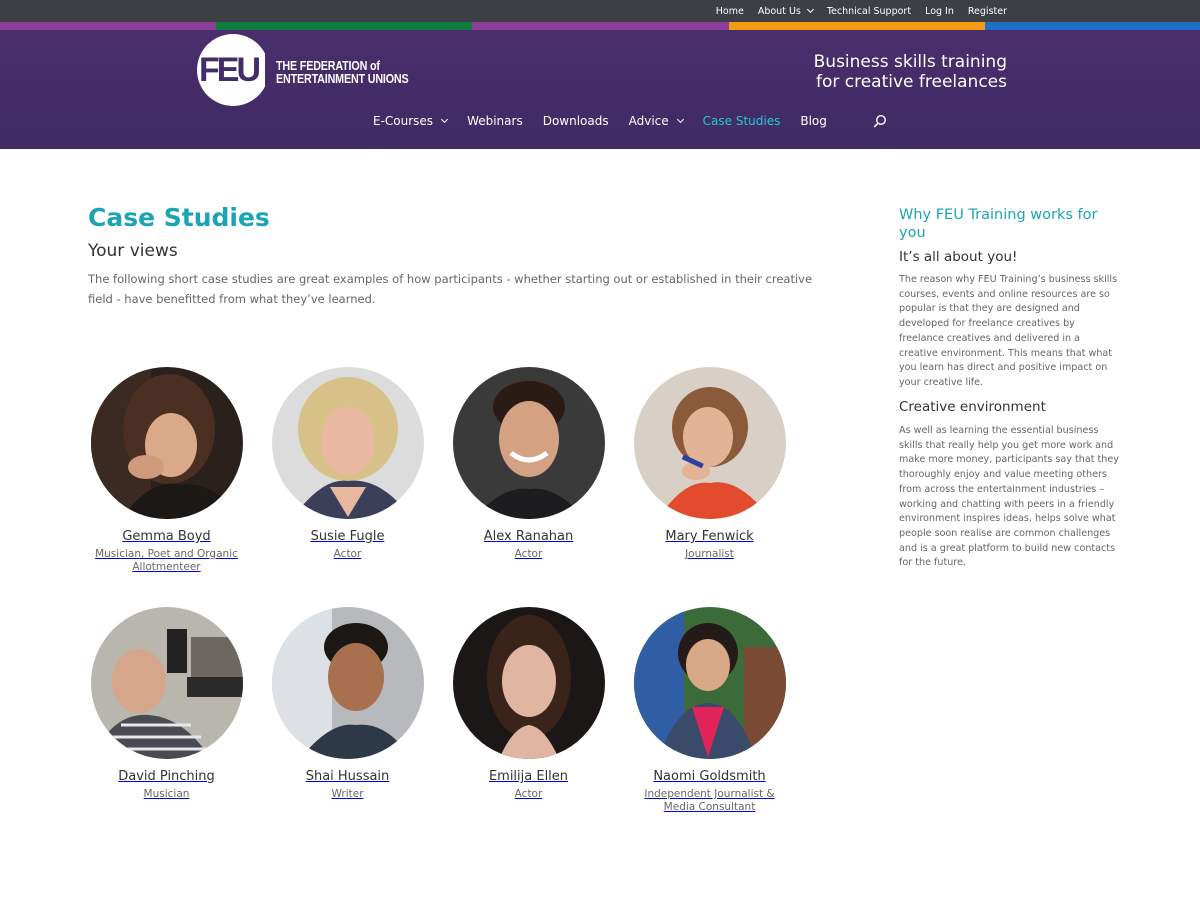 The image size is (1200, 900). I want to click on nav-case-studies-label: Case Studies, so click(741, 121).